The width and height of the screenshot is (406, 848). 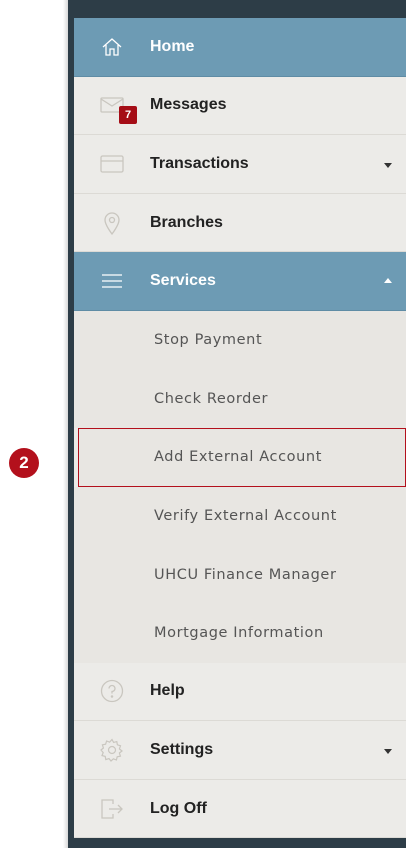 I want to click on nav-item-label: Services, so click(x=183, y=281).